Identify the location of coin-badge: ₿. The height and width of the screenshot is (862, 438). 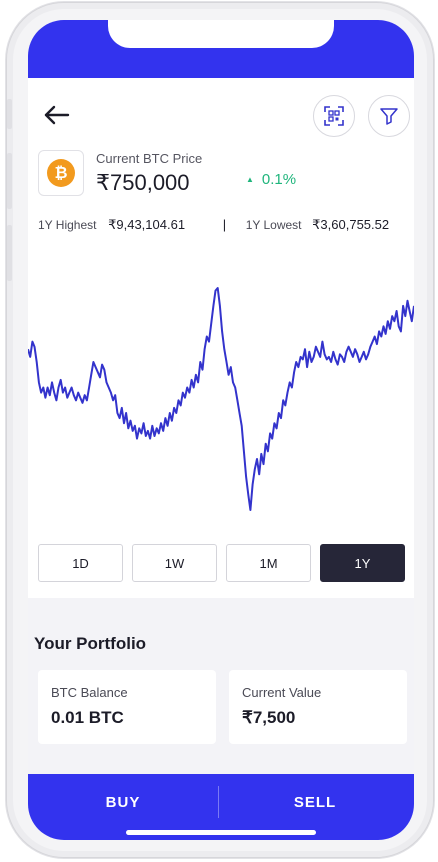
(61, 173).